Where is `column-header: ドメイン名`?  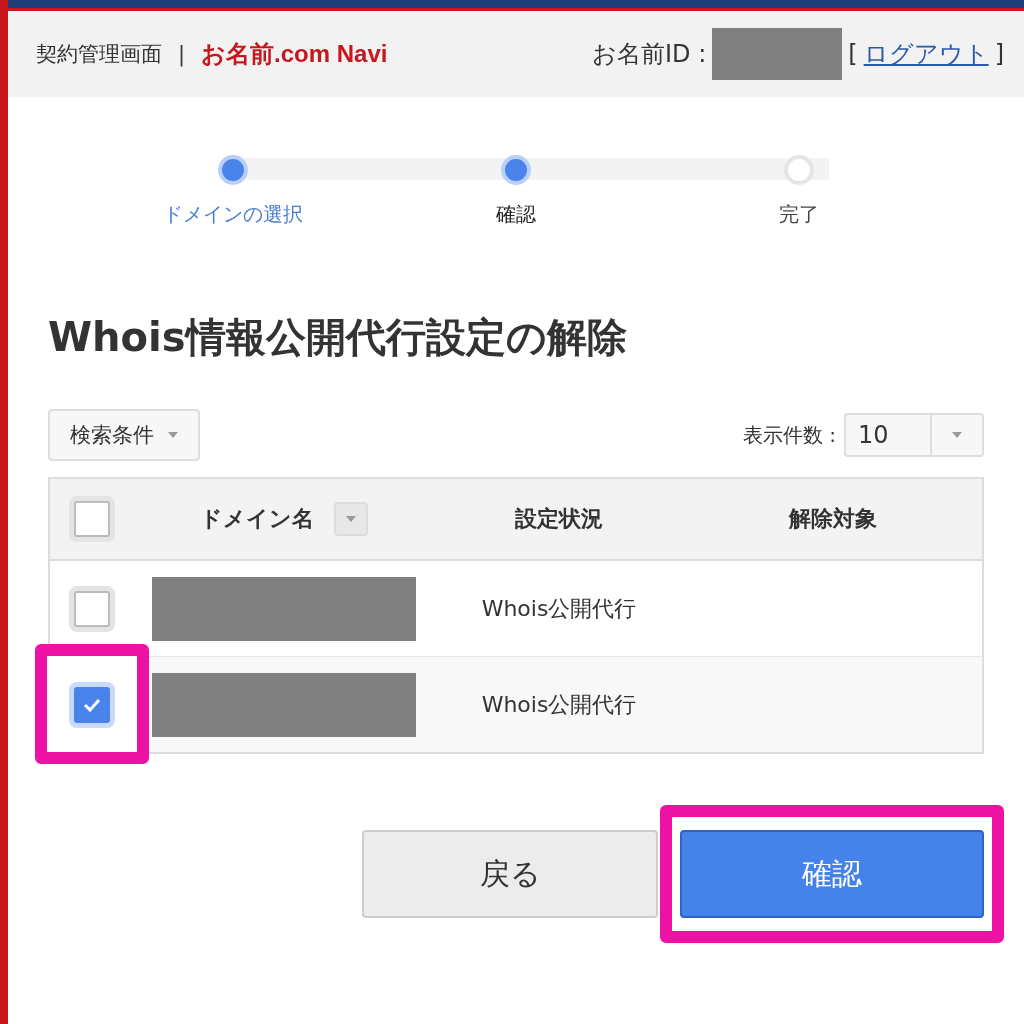
column-header: ドメイン名 is located at coordinates (257, 519).